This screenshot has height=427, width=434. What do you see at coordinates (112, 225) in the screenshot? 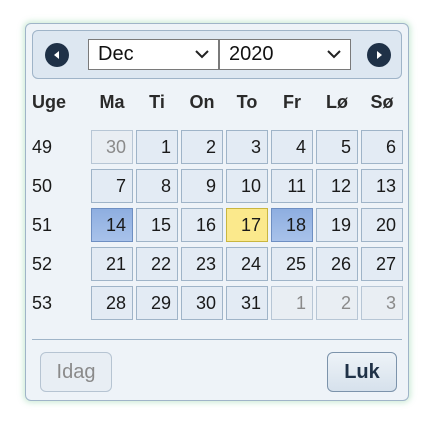
I see `day-cell-selected: 14` at bounding box center [112, 225].